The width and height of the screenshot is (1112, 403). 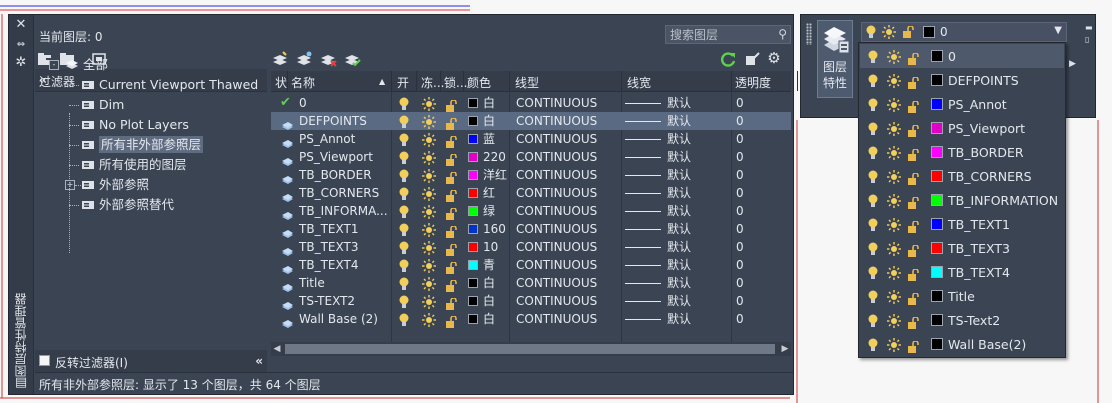 I want to click on color-name: 红, so click(x=489, y=193).